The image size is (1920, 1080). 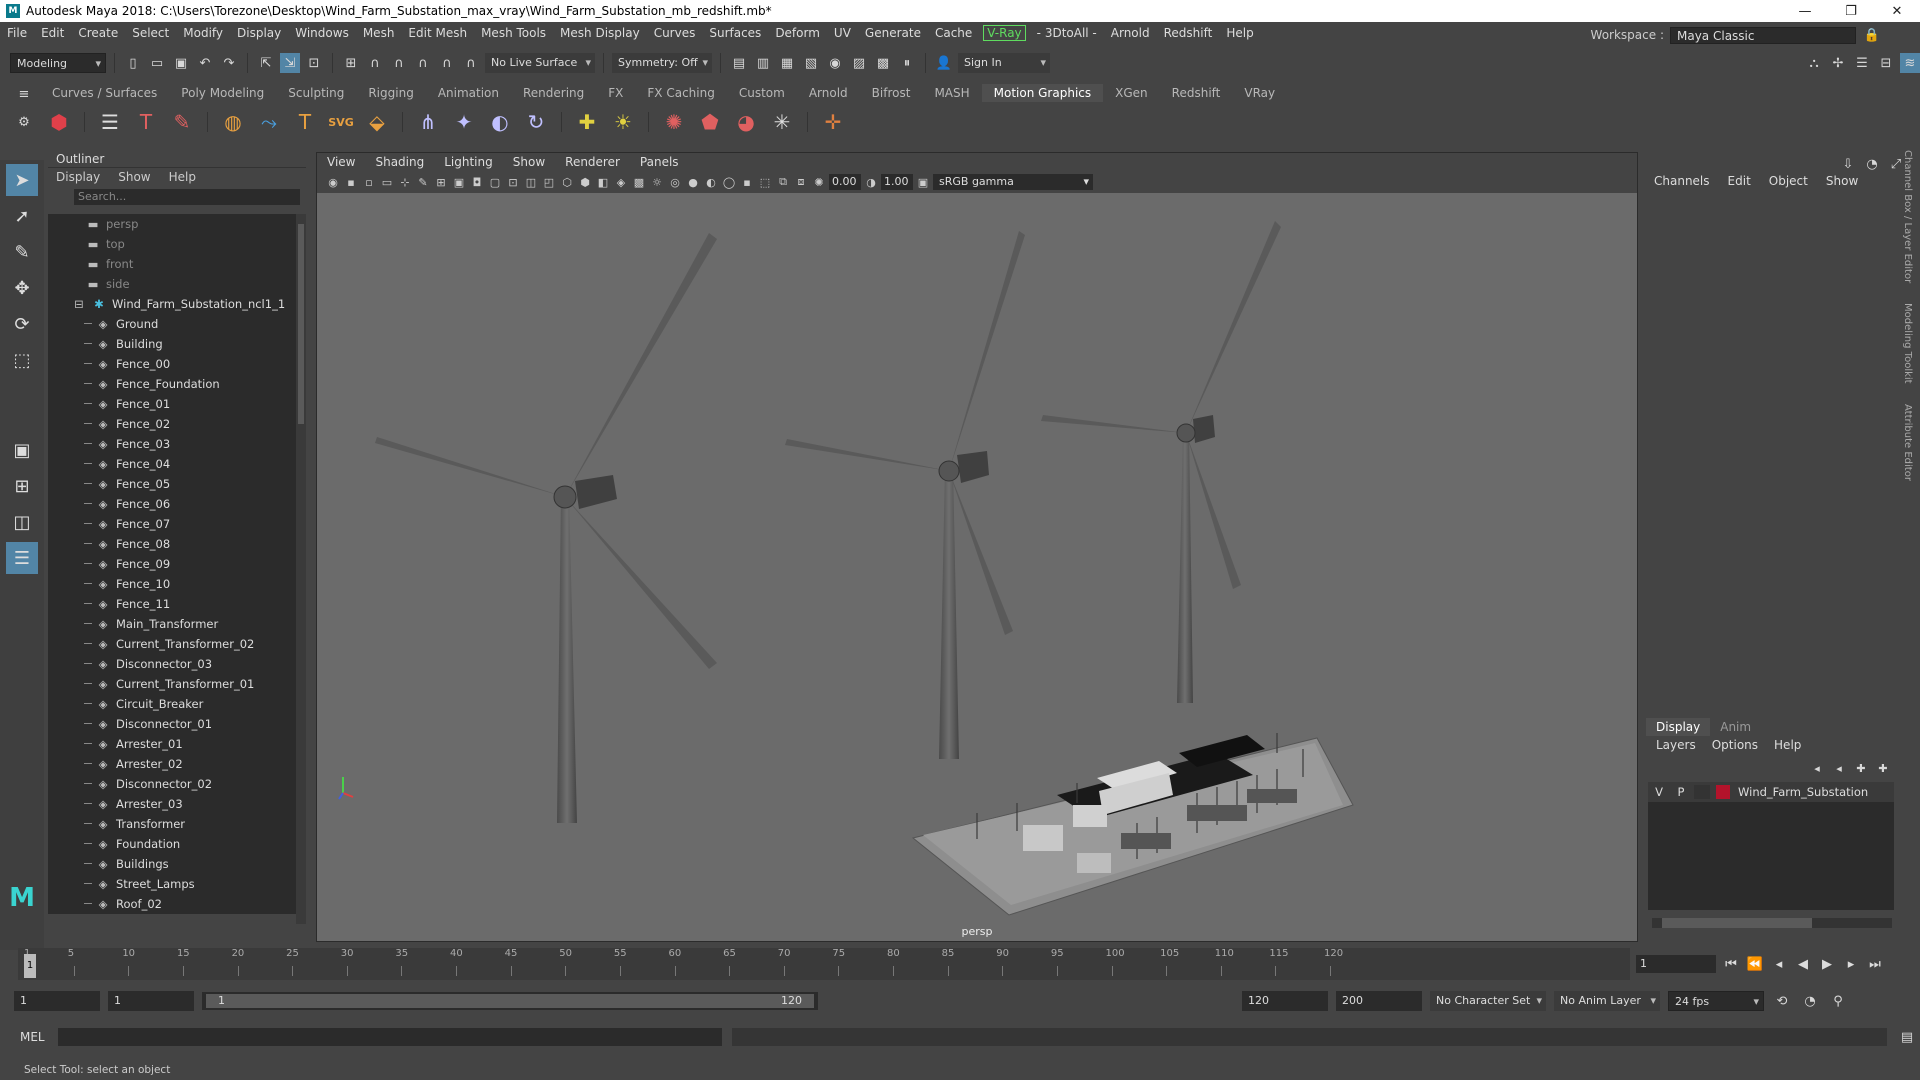 What do you see at coordinates (437, 33) in the screenshot?
I see `menu-edit-mesh: Edit Mesh` at bounding box center [437, 33].